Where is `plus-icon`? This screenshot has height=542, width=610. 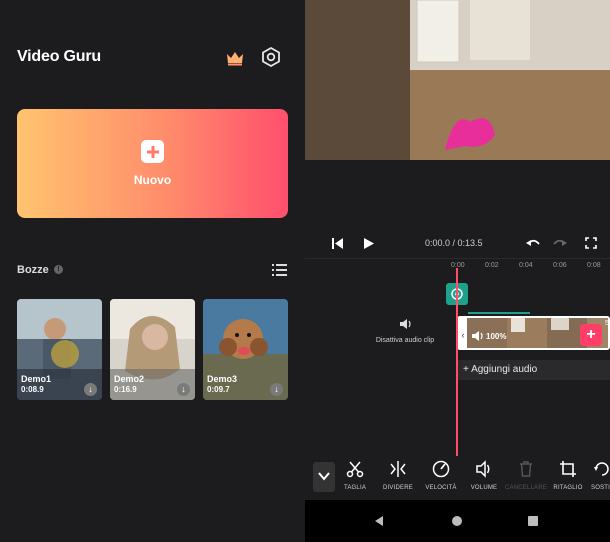 plus-icon is located at coordinates (152, 151).